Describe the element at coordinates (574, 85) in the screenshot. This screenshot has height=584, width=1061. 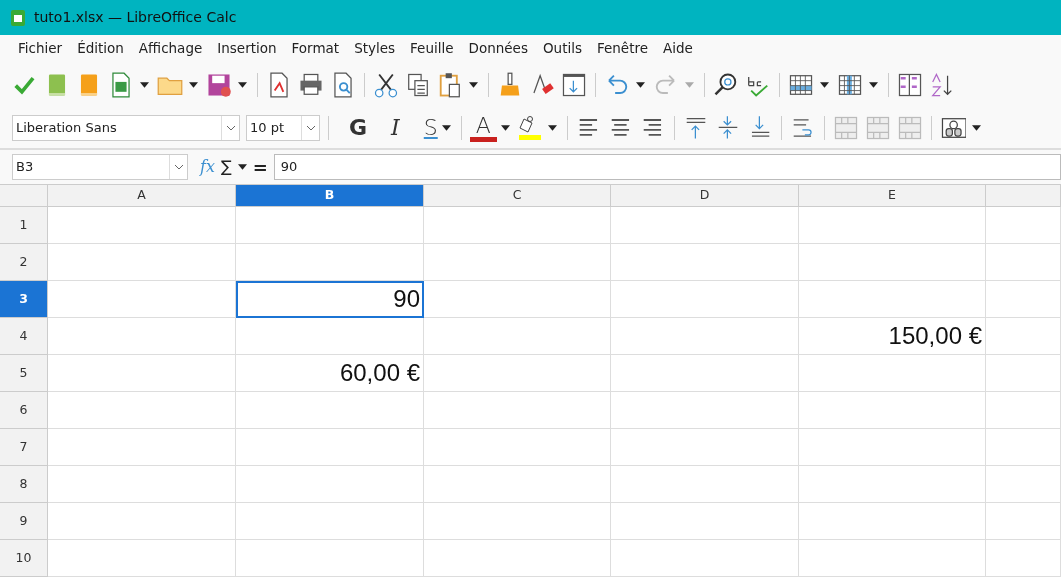
I see `insert-icon` at that location.